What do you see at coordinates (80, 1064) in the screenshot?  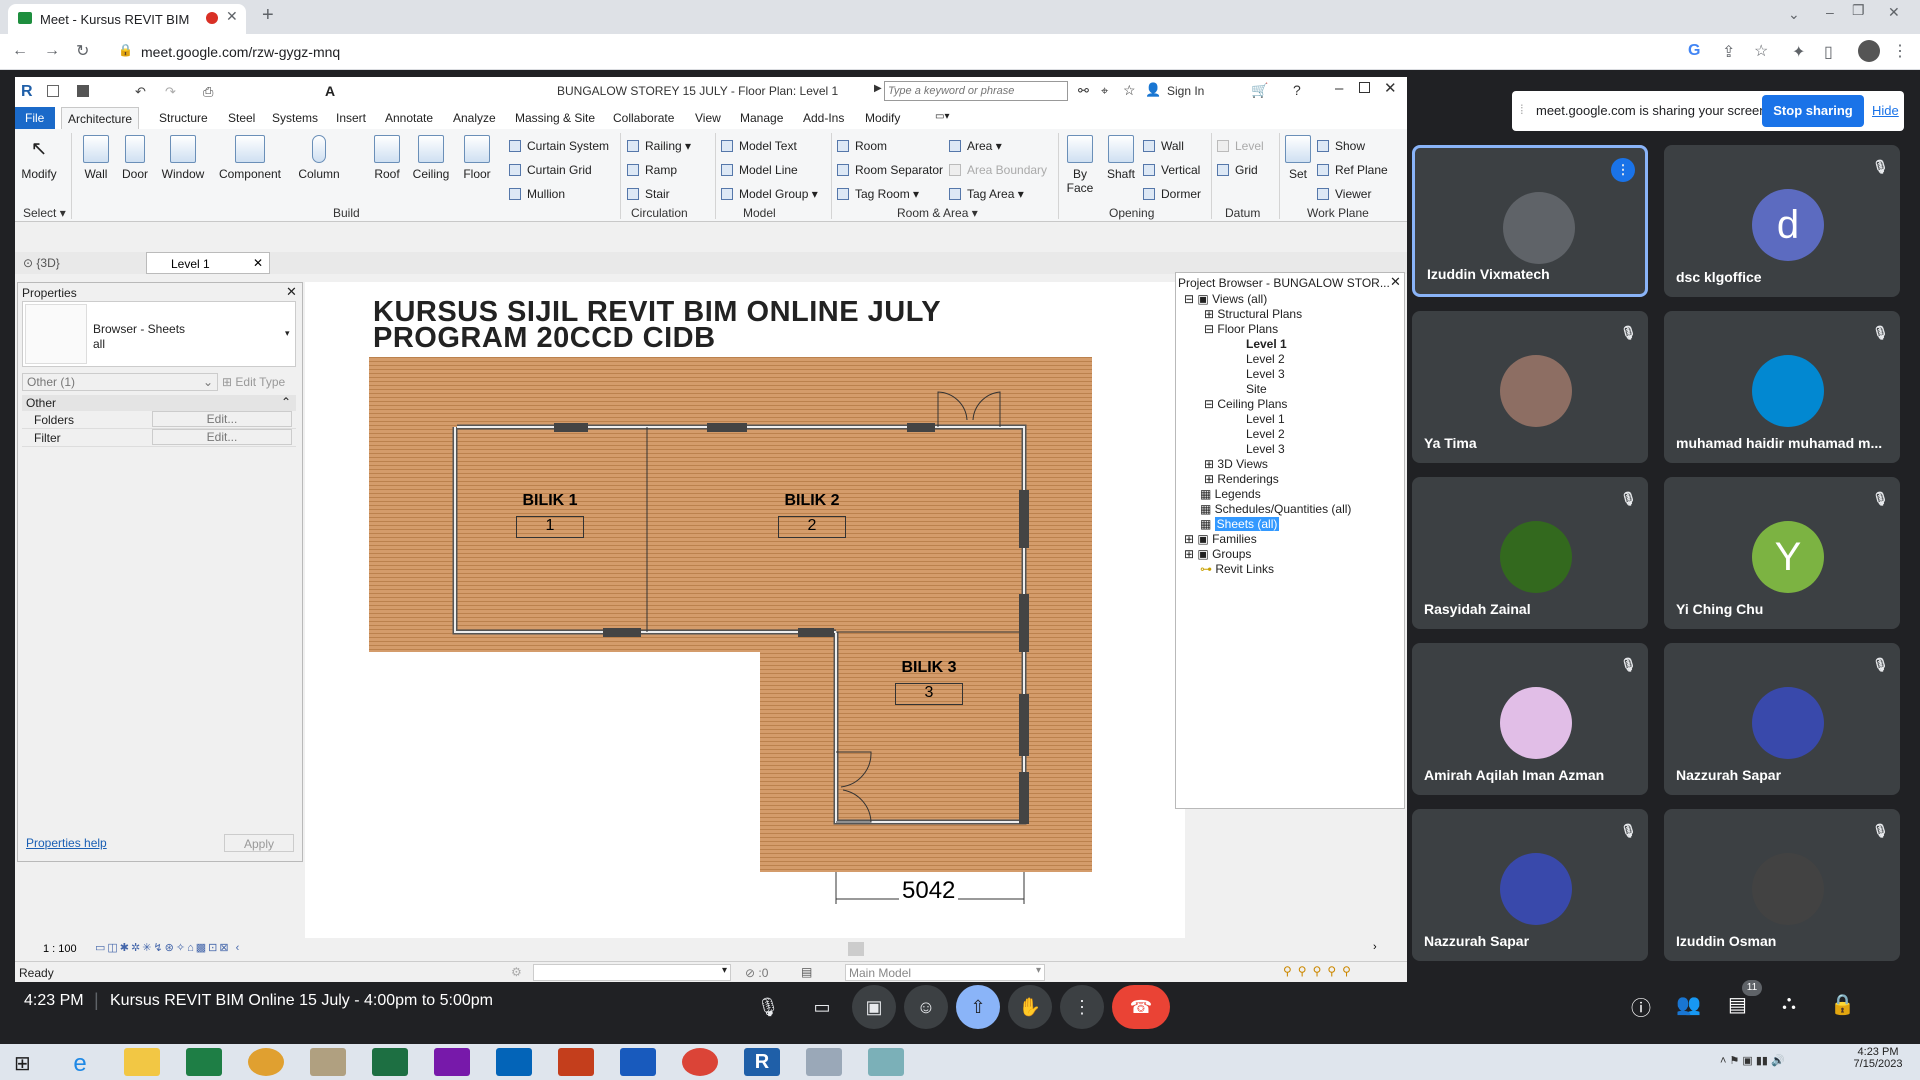 I see `ie-icon: e` at bounding box center [80, 1064].